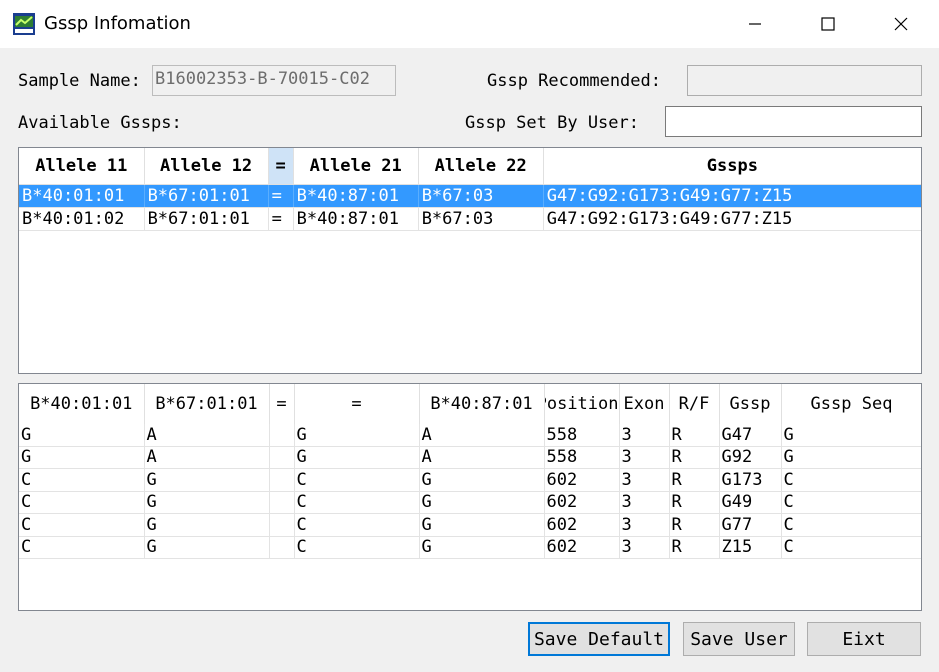  I want to click on cell-allele-22: B*67:03, so click(481, 219).